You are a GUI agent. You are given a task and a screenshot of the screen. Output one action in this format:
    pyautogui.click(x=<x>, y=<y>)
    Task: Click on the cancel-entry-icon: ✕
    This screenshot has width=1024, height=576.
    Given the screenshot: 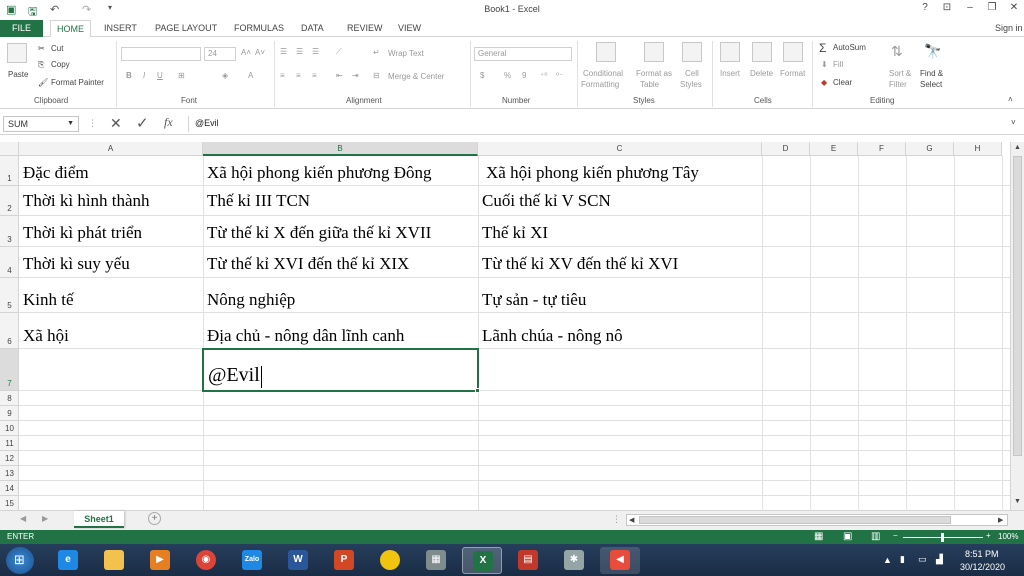 What is the action you would take?
    pyautogui.click(x=116, y=123)
    